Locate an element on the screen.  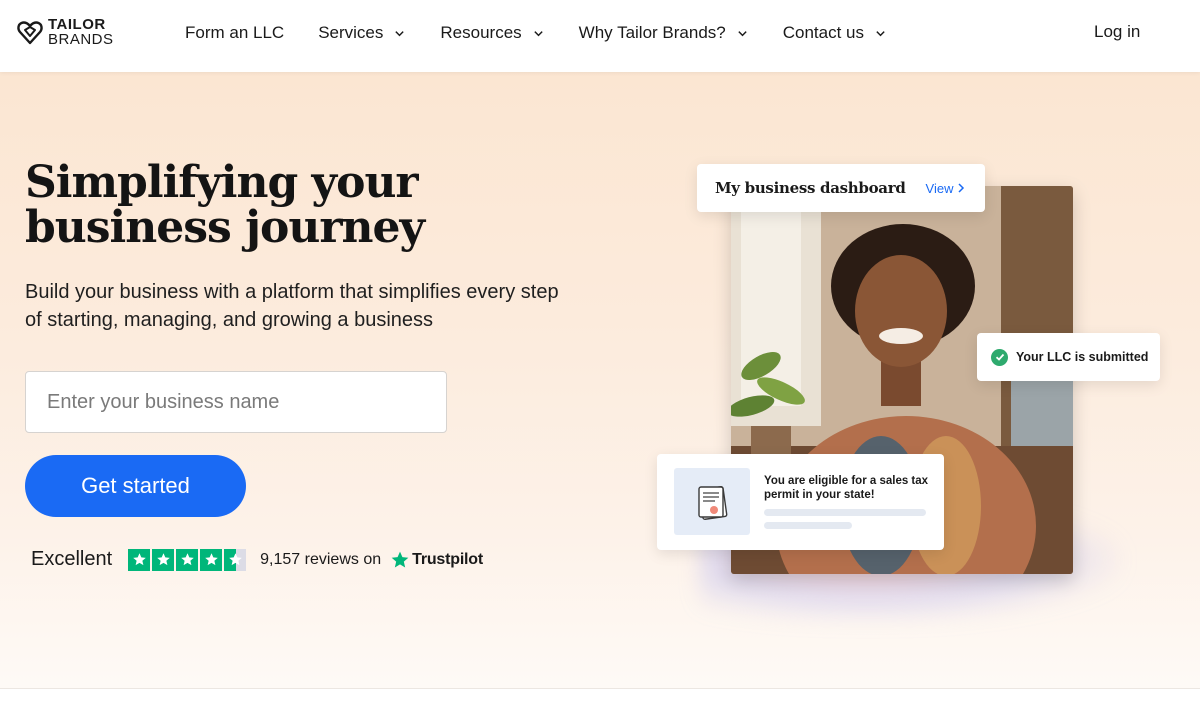
nav-item-contact-us: Contact us is located at coordinates (834, 33).